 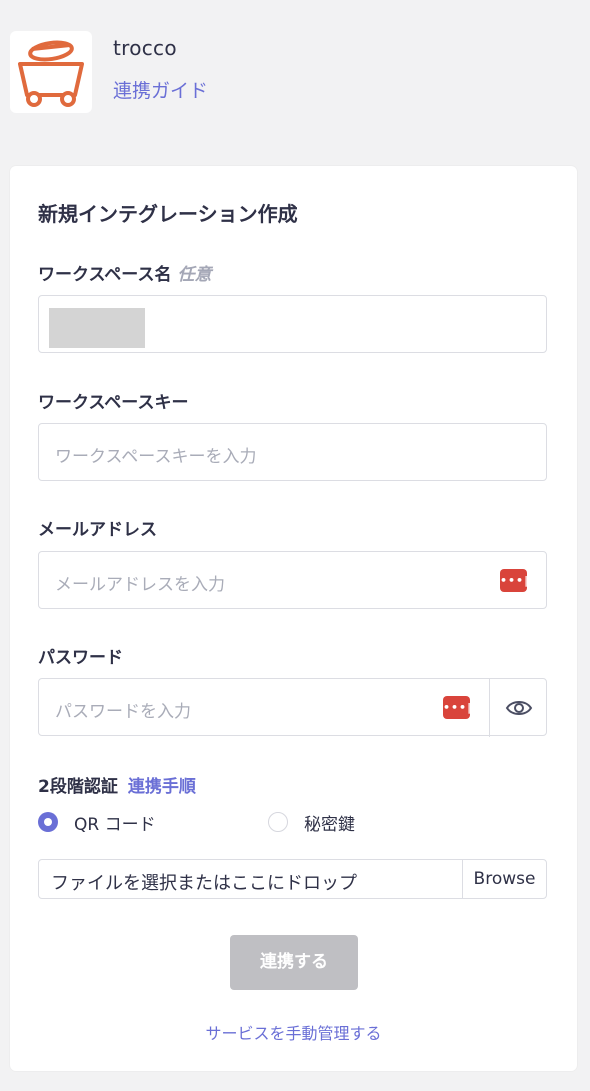 I want to click on password-label: パスワード, so click(x=80, y=658).